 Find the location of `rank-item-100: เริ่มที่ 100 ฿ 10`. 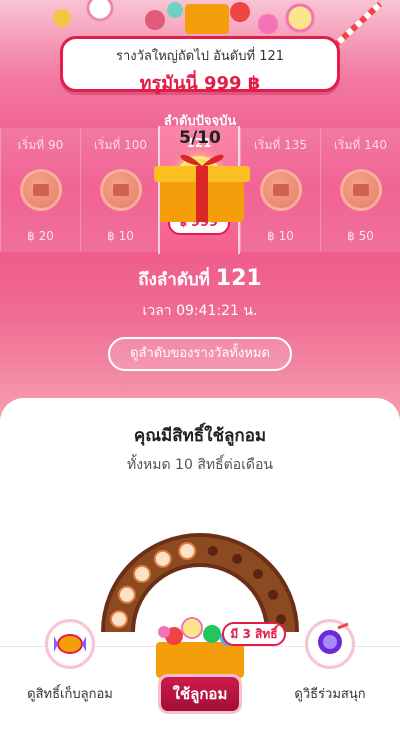

rank-item-100: เริ่มที่ 100 ฿ 10 is located at coordinates (120, 190).